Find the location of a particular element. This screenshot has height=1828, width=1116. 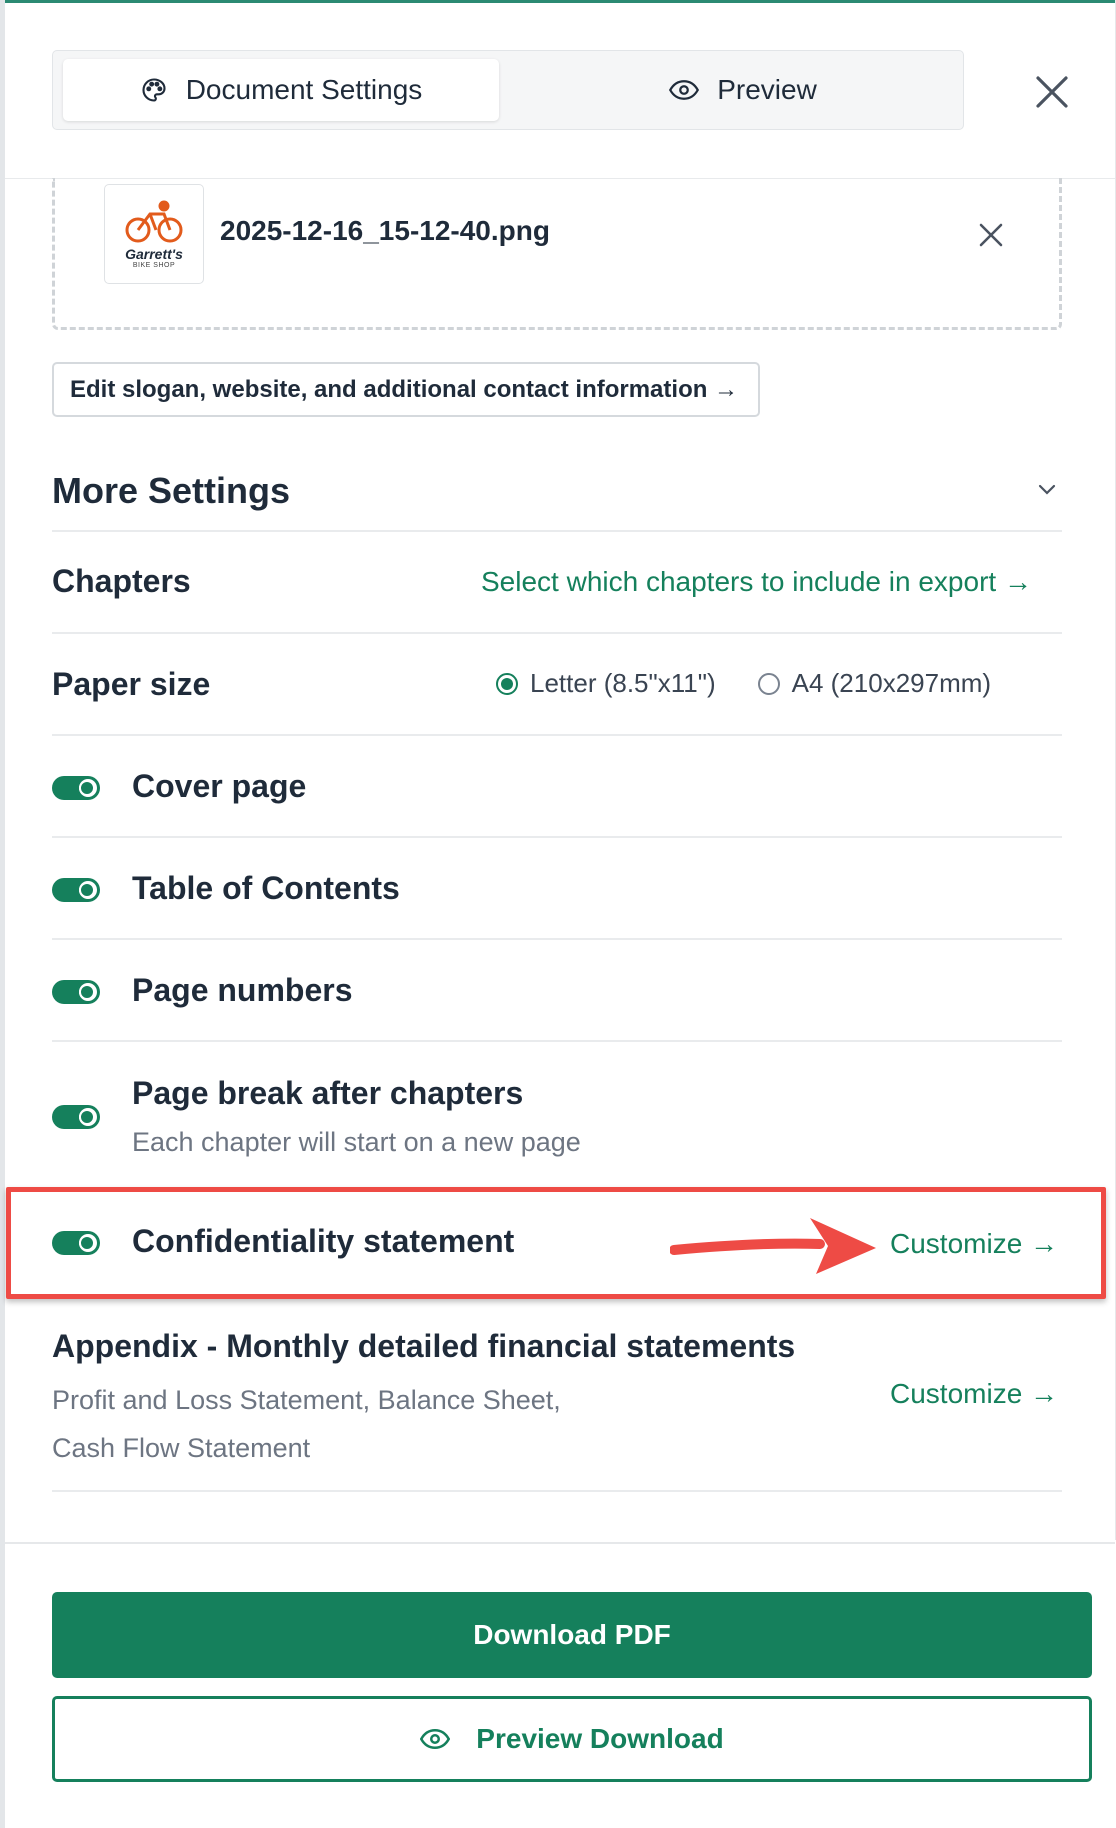

close-icon is located at coordinates (1052, 92).